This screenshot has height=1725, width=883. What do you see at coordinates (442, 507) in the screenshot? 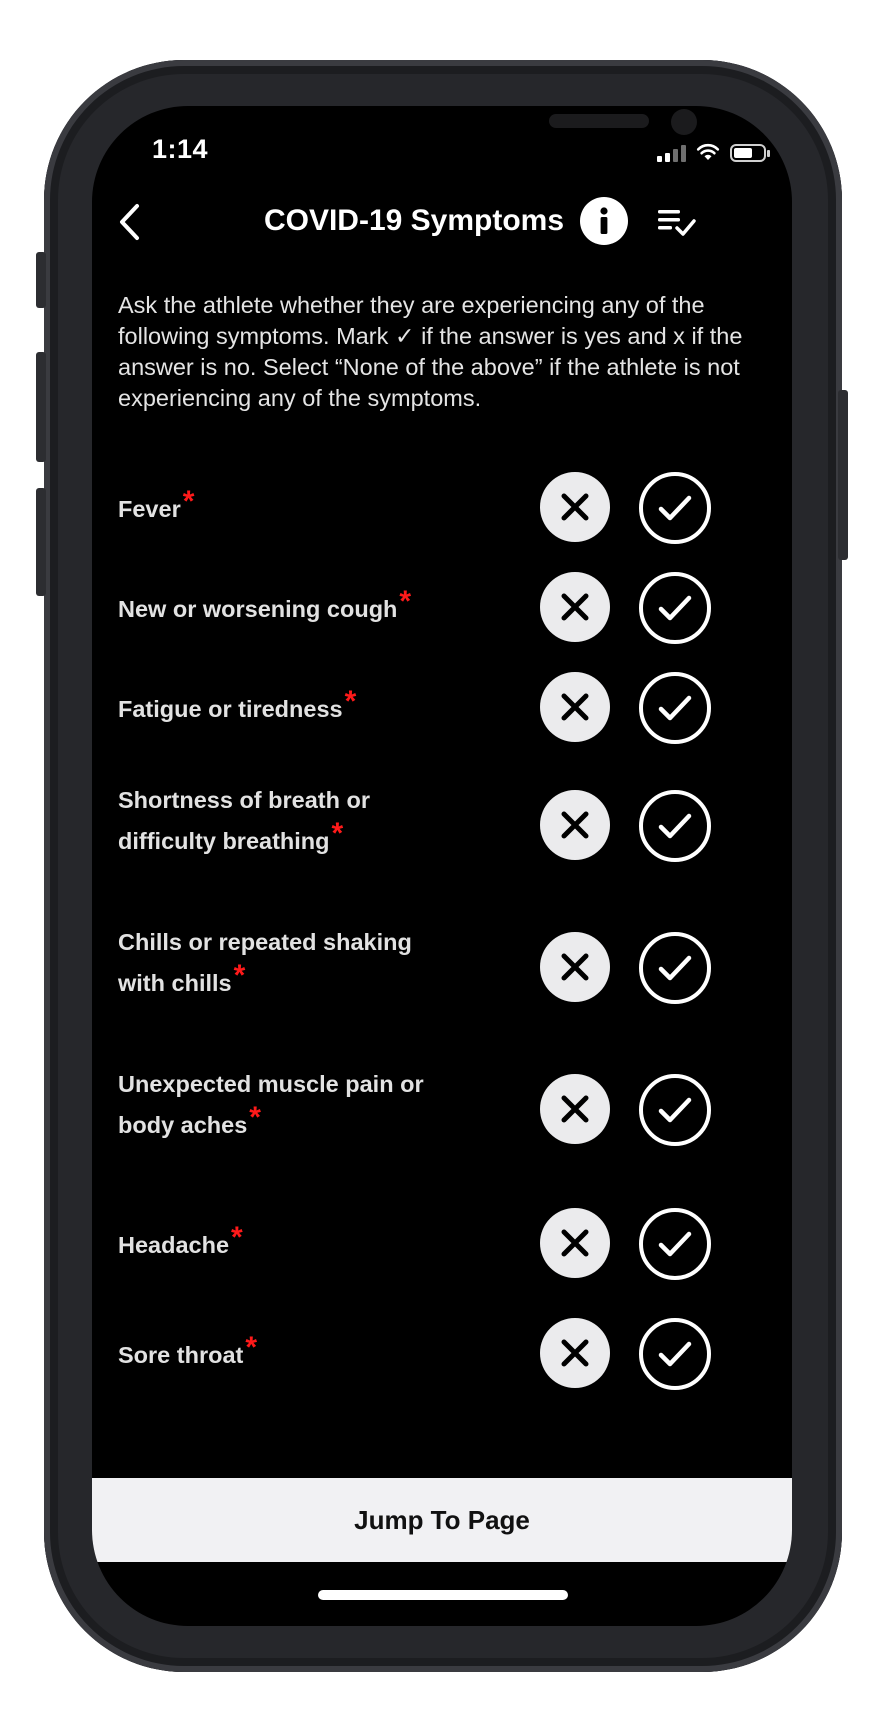
I see `symptom-row: Fever*` at bounding box center [442, 507].